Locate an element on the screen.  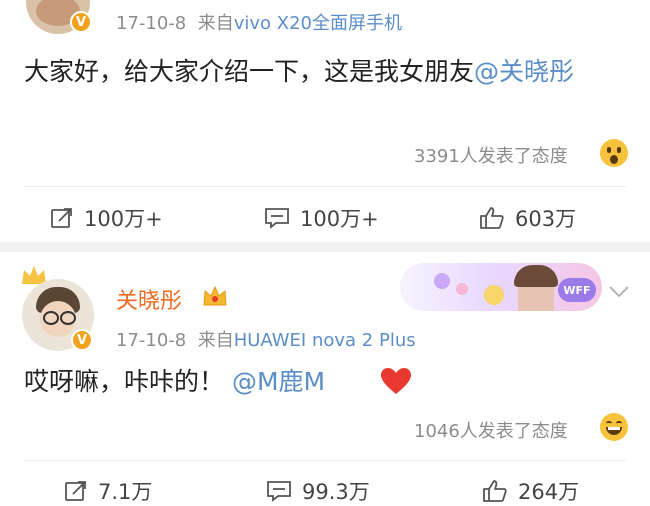
like-button: 603万 is located at coordinates (527, 218).